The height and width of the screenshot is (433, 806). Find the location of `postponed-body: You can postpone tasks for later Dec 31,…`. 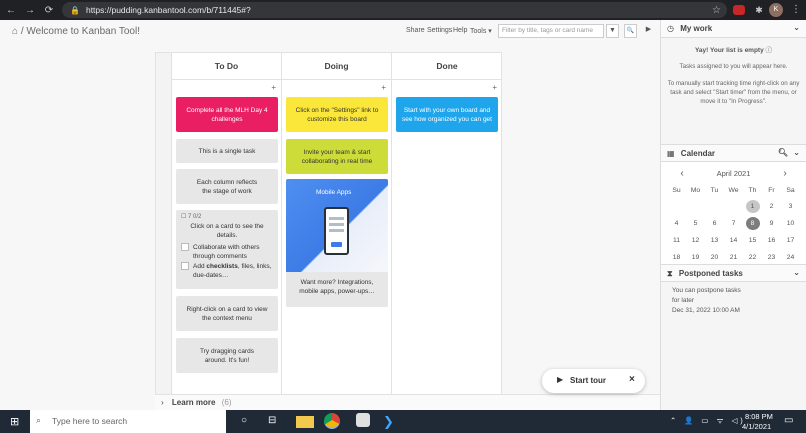

postponed-body: You can postpone tasks for later Dec 31,… is located at coordinates (733, 301).